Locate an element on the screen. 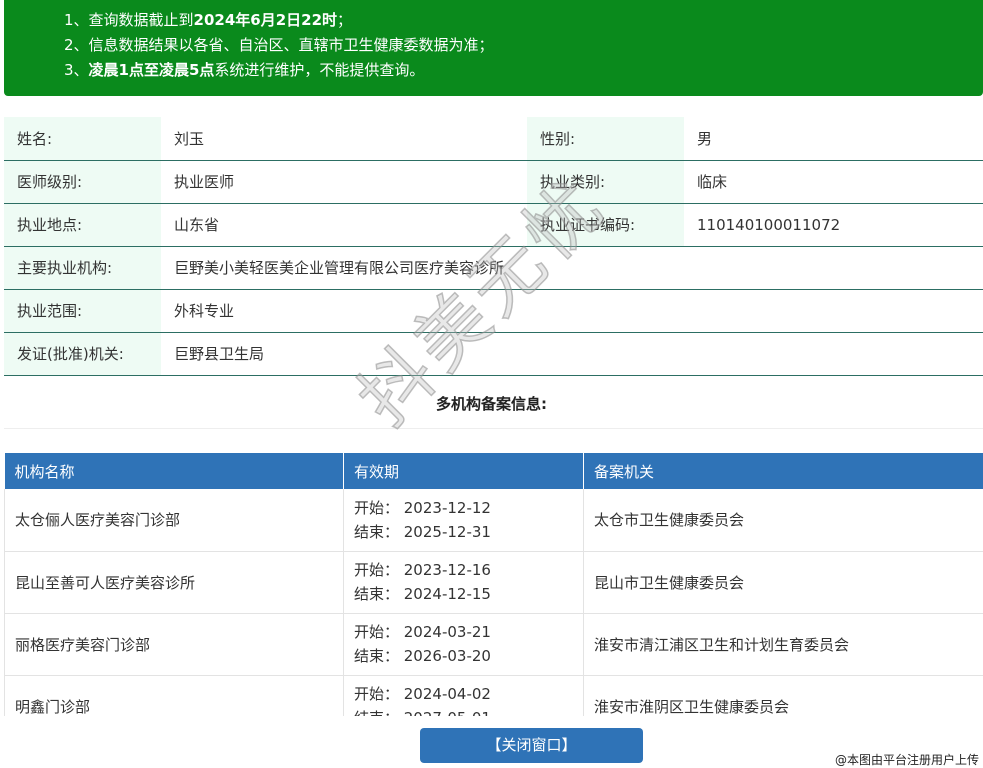 Image resolution: width=983 pixels, height=768 pixels. col-header-name: 机构名称 is located at coordinates (174, 471).